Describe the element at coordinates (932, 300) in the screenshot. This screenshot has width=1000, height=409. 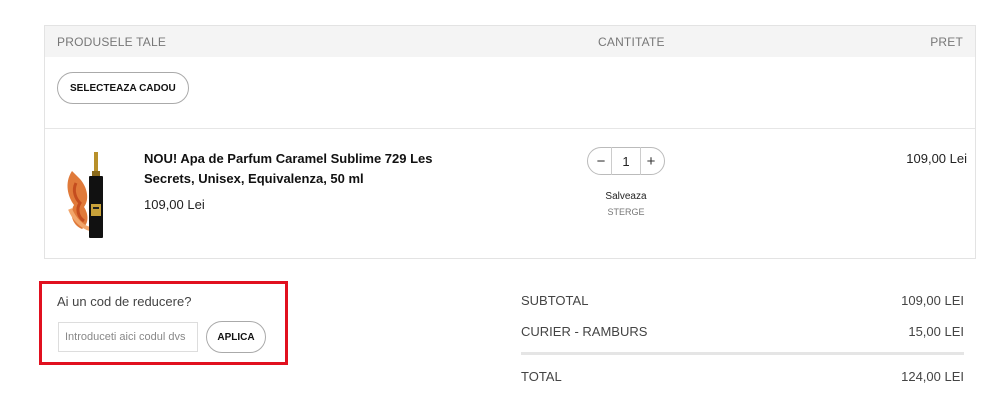
I see `subtotal-value: 109,00 LEI` at that location.